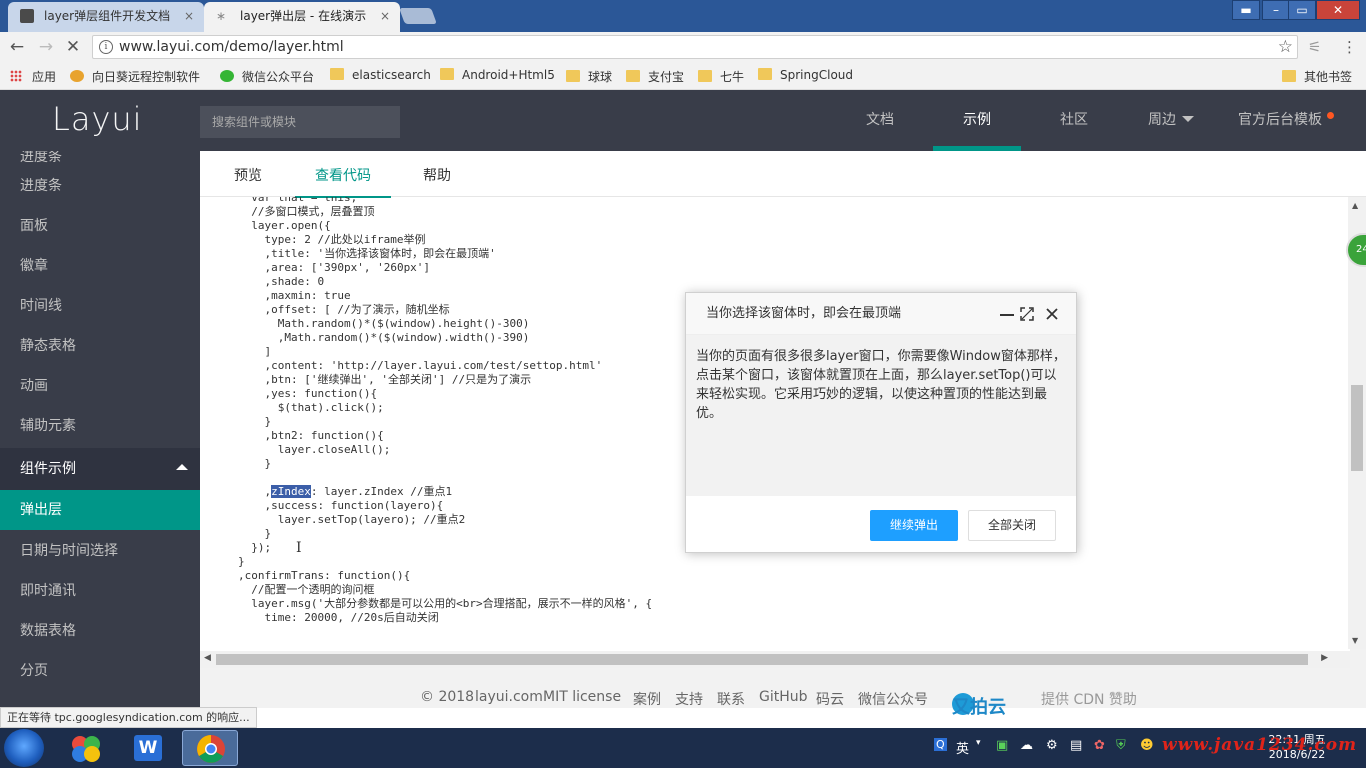 This screenshot has height=768, width=1366. Describe the element at coordinates (1260, 745) in the screenshot. I see `watermark: www.java1234.com` at that location.